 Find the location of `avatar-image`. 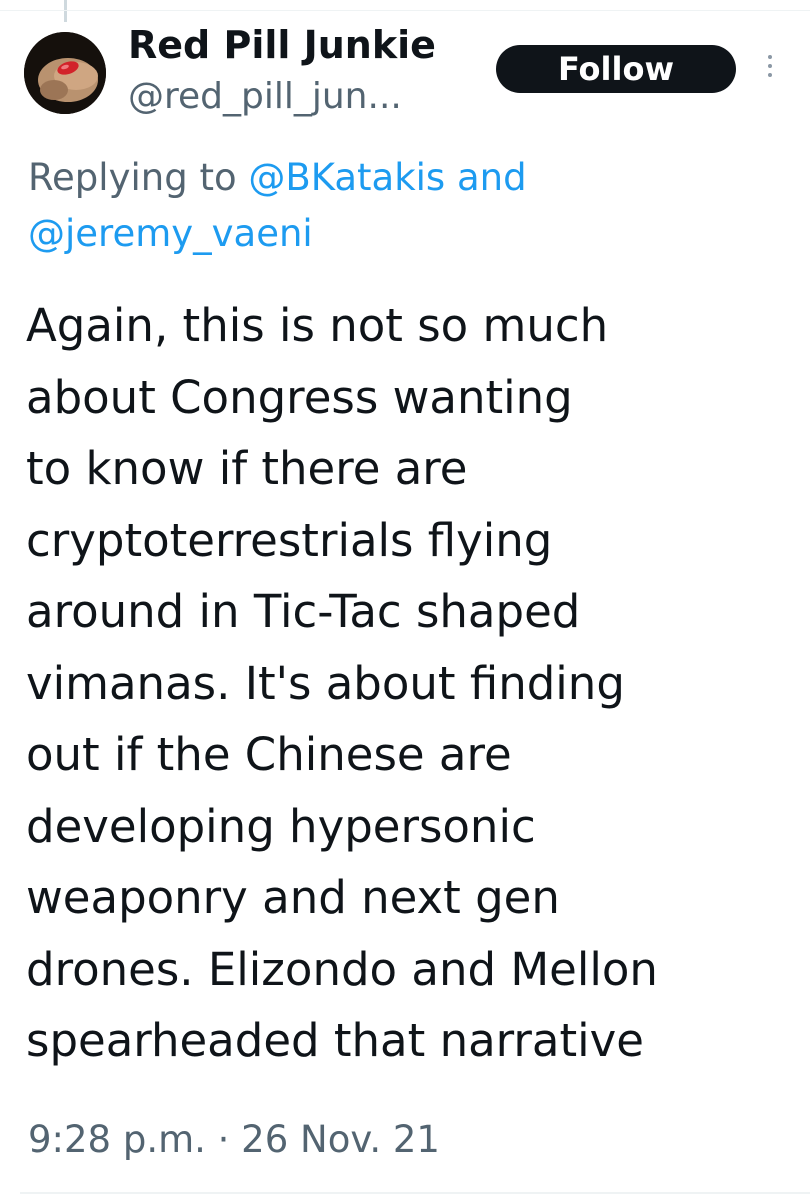

avatar-image is located at coordinates (65, 73).